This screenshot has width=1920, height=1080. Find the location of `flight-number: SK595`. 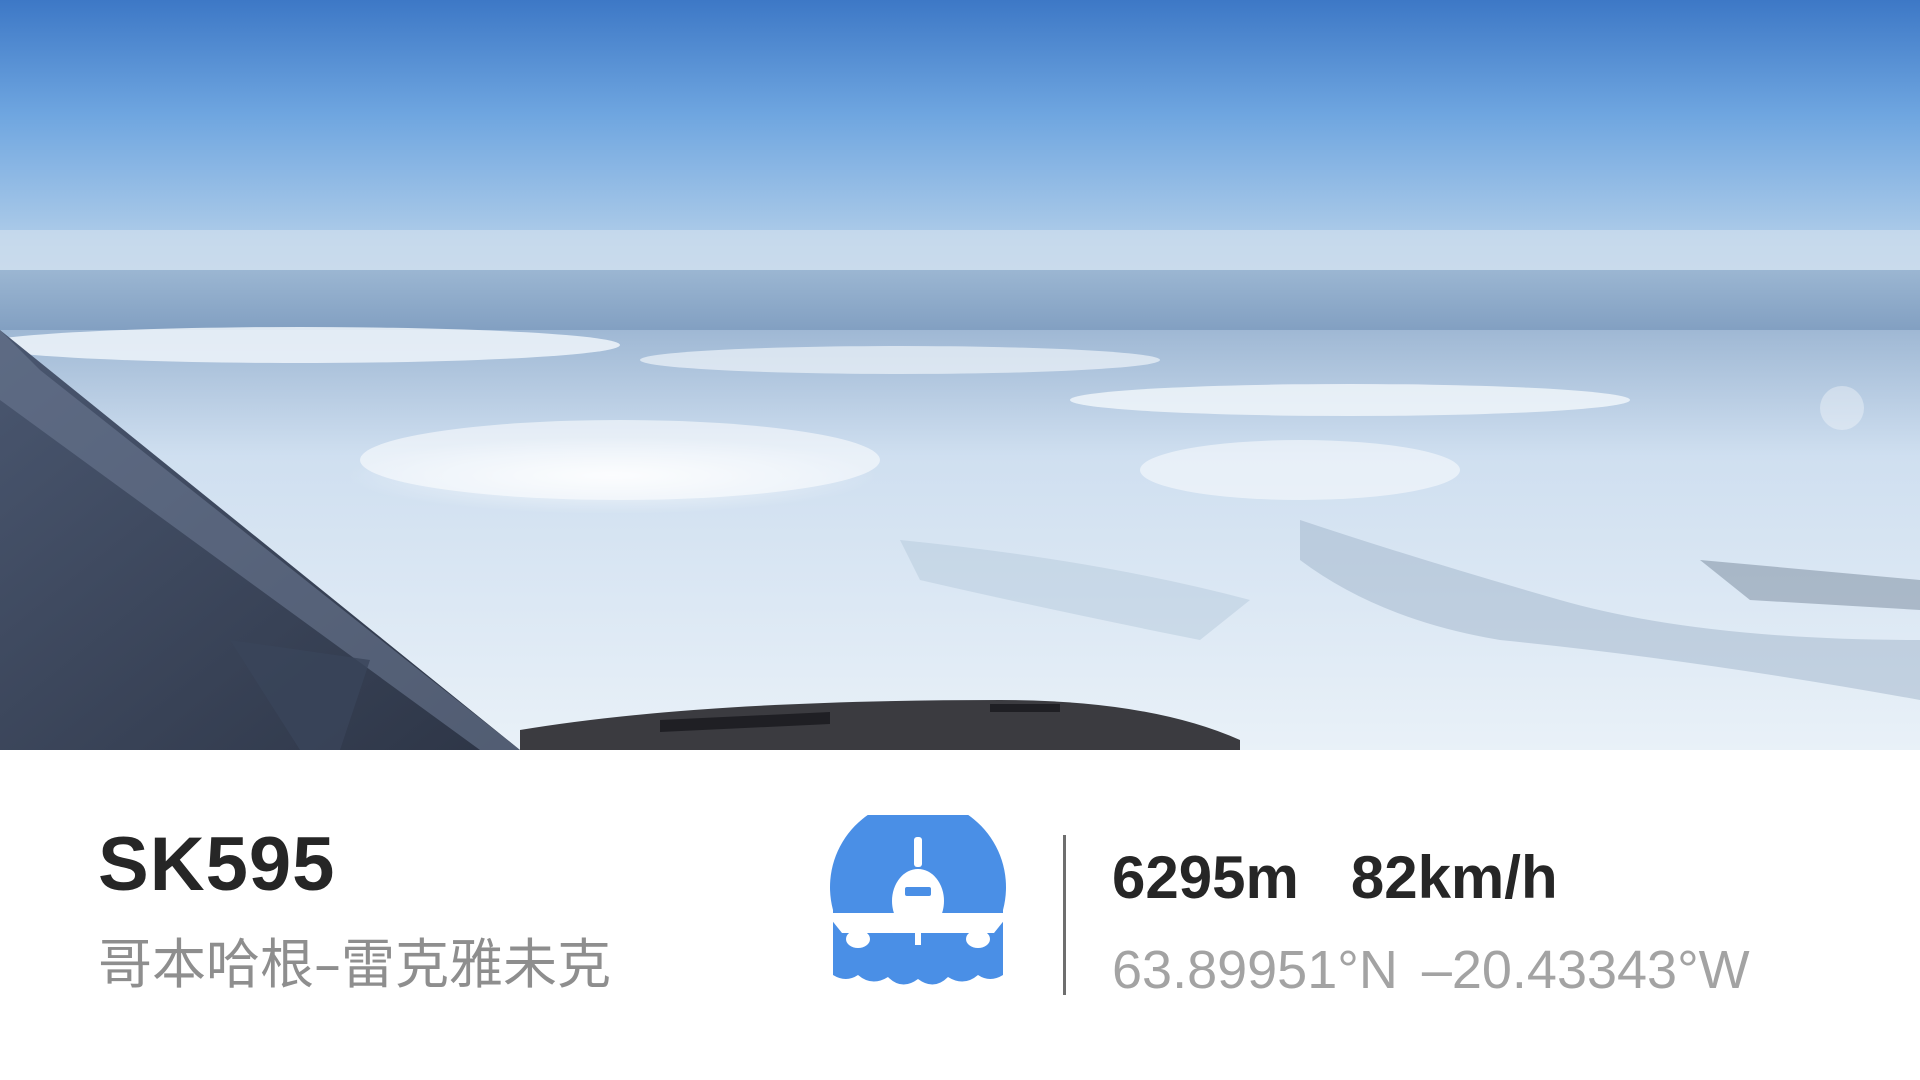

flight-number: SK595 is located at coordinates (217, 864).